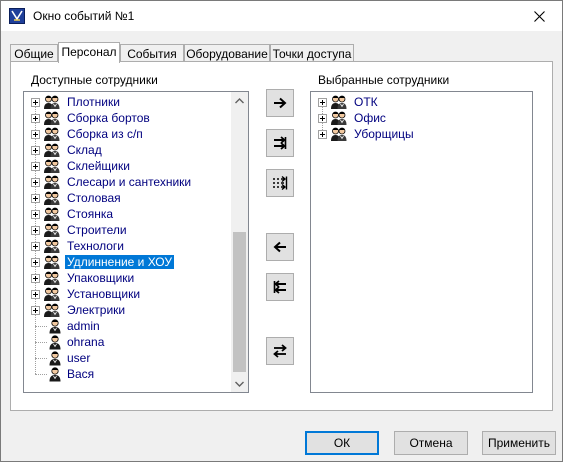  Describe the element at coordinates (83, 326) in the screenshot. I see `tree-item-label: admin` at that location.